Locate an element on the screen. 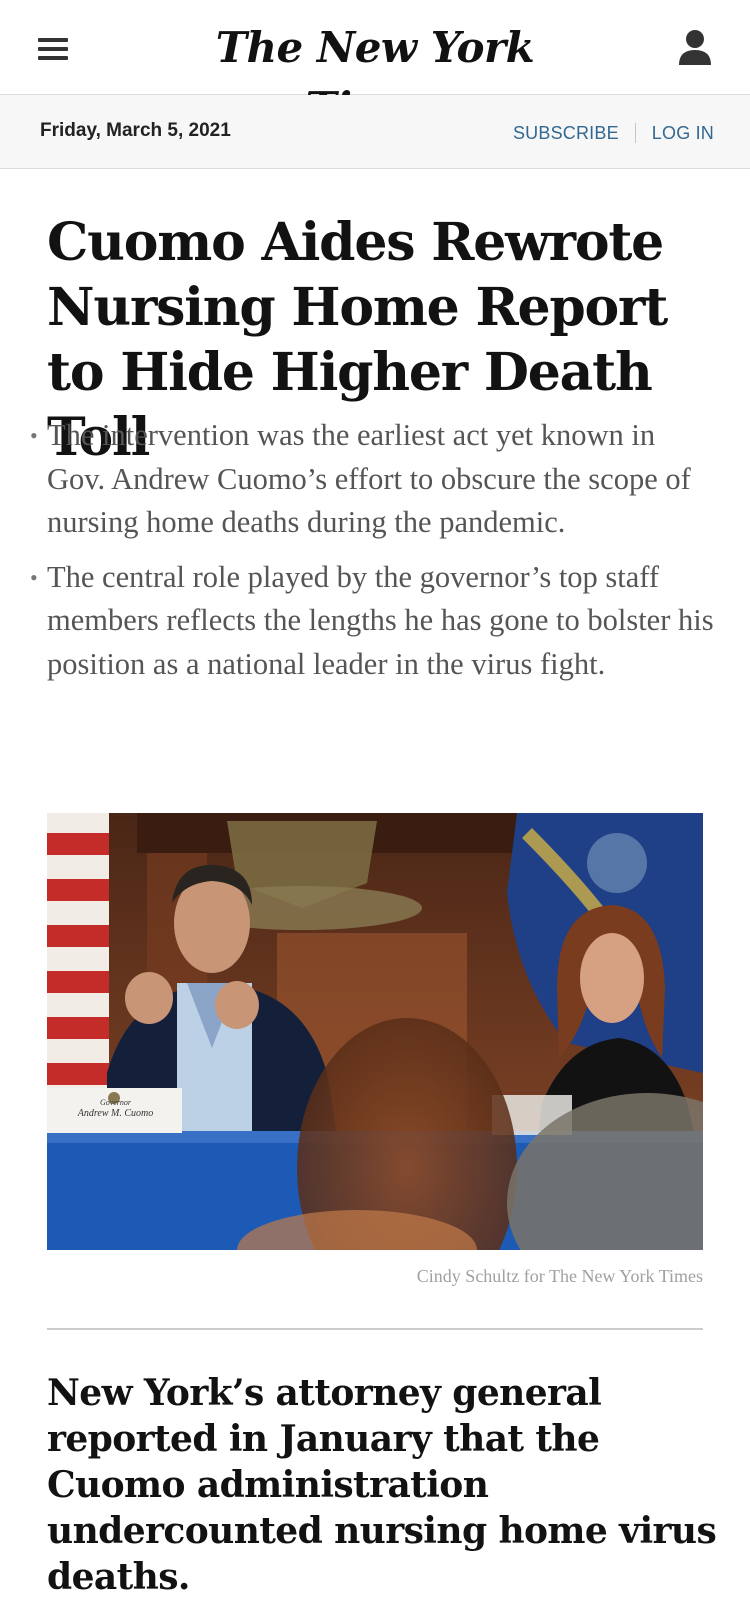  nameplate-title: Governor is located at coordinates (115, 1102).